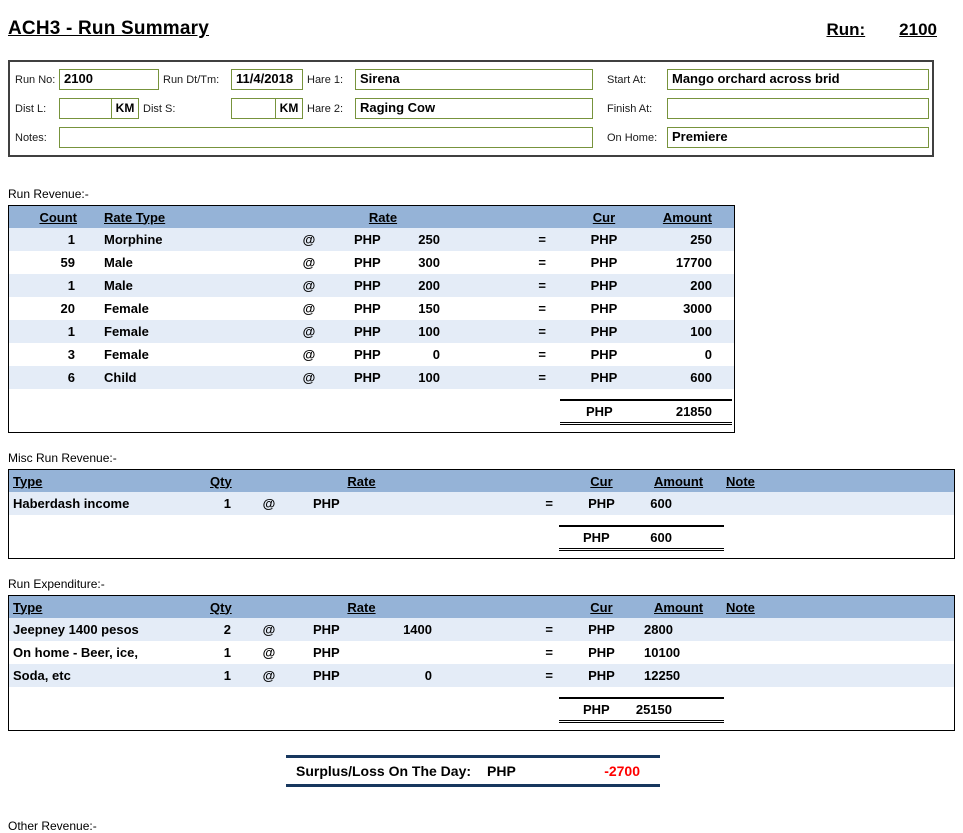 The height and width of the screenshot is (833, 963). I want to click on dist-l-unit: KM, so click(125, 108).